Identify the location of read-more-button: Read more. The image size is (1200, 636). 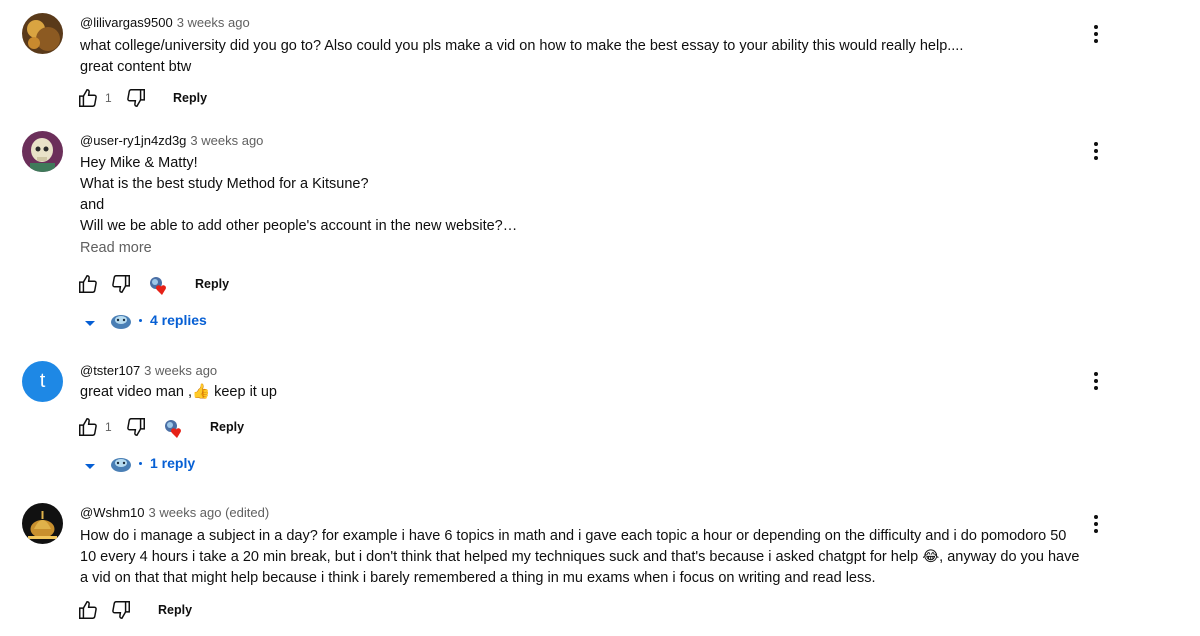
(116, 248).